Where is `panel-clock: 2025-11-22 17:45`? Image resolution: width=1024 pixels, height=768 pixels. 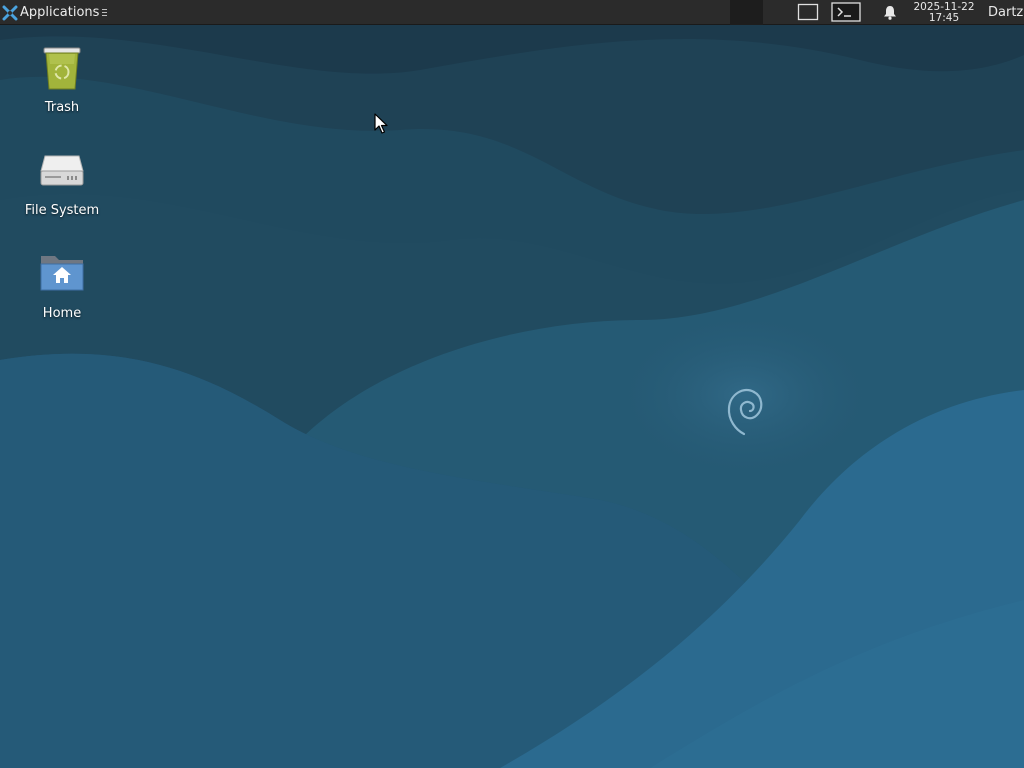 panel-clock: 2025-11-22 17:45 is located at coordinates (944, 12).